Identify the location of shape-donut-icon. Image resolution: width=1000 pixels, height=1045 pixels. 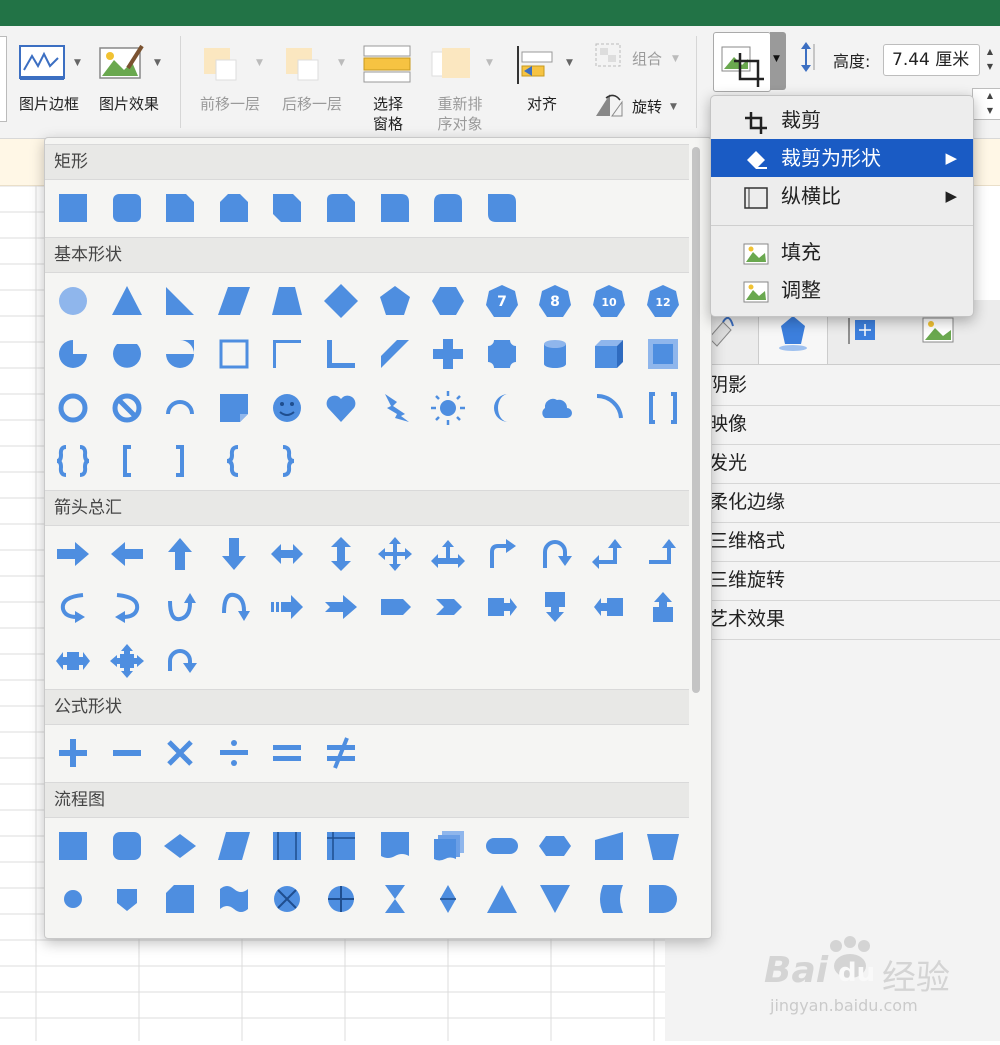
(73, 408).